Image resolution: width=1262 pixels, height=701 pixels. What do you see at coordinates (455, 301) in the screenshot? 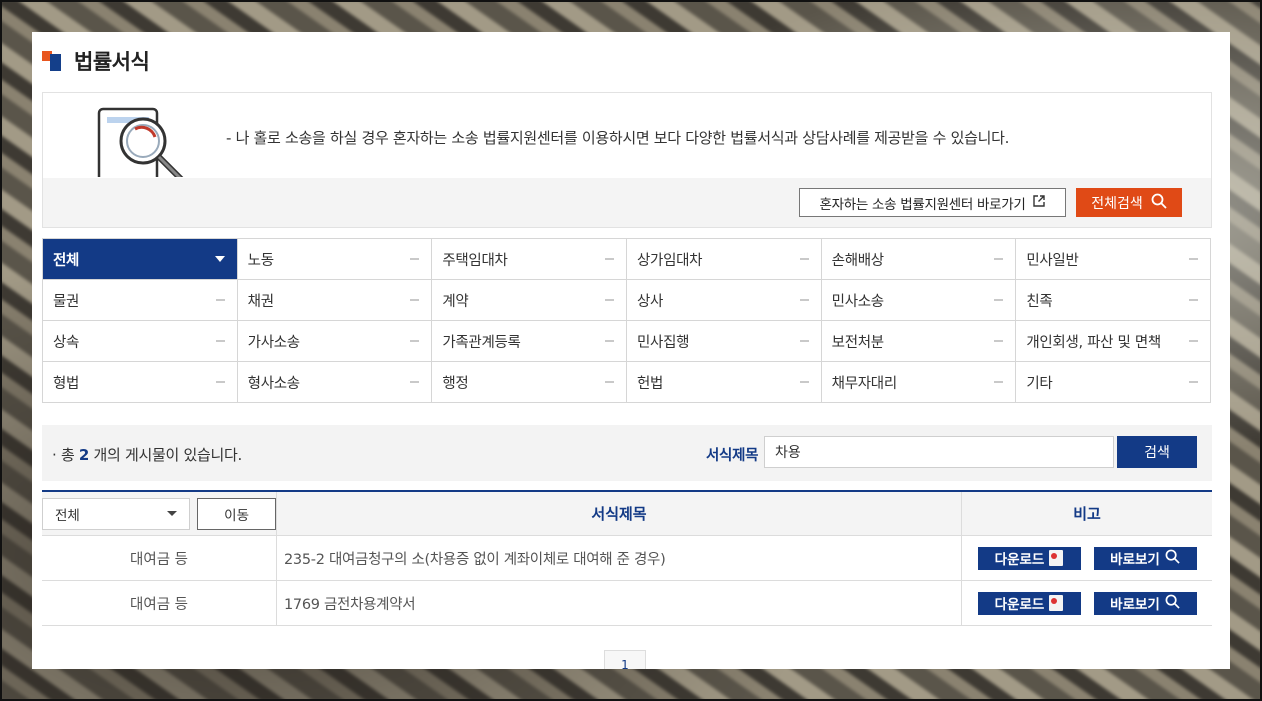
I see `category-label: 계약` at bounding box center [455, 301].